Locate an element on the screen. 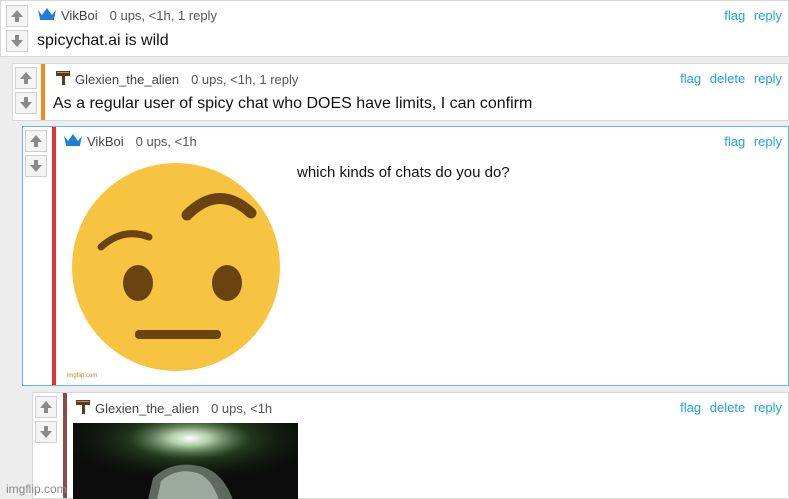 Image resolution: width=789 pixels, height=499 pixels. comment-meta: VikBoi 0 ups, <1h is located at coordinates (130, 141).